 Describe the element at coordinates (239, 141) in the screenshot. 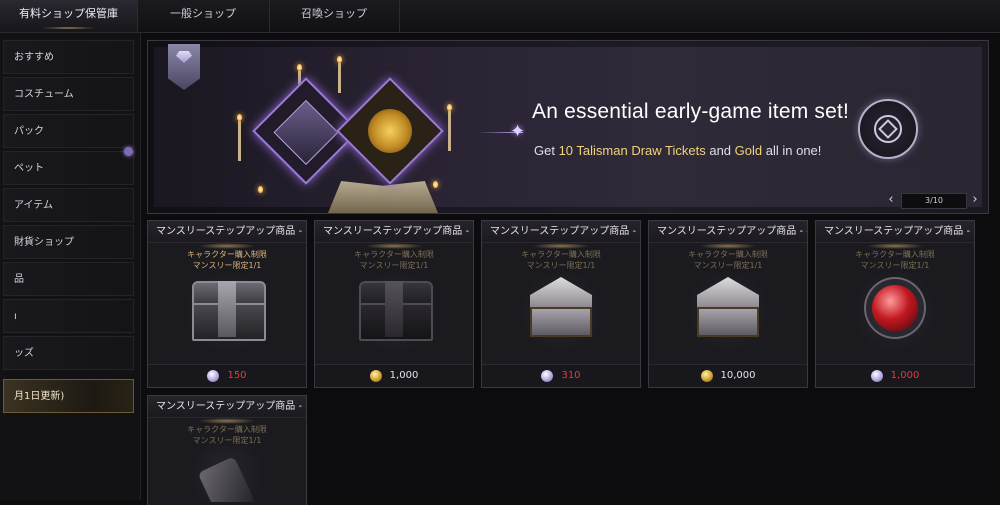

I see `candle` at that location.